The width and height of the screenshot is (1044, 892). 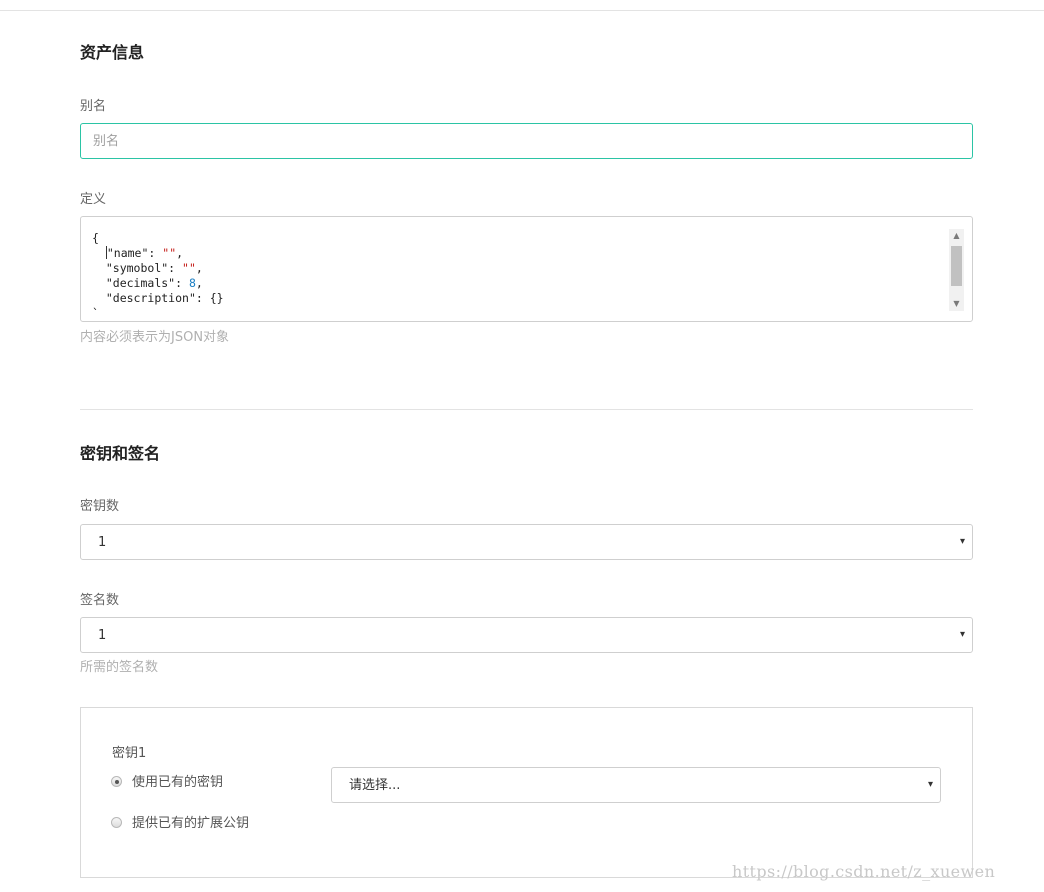 I want to click on code-brace: {, so click(x=95, y=238).